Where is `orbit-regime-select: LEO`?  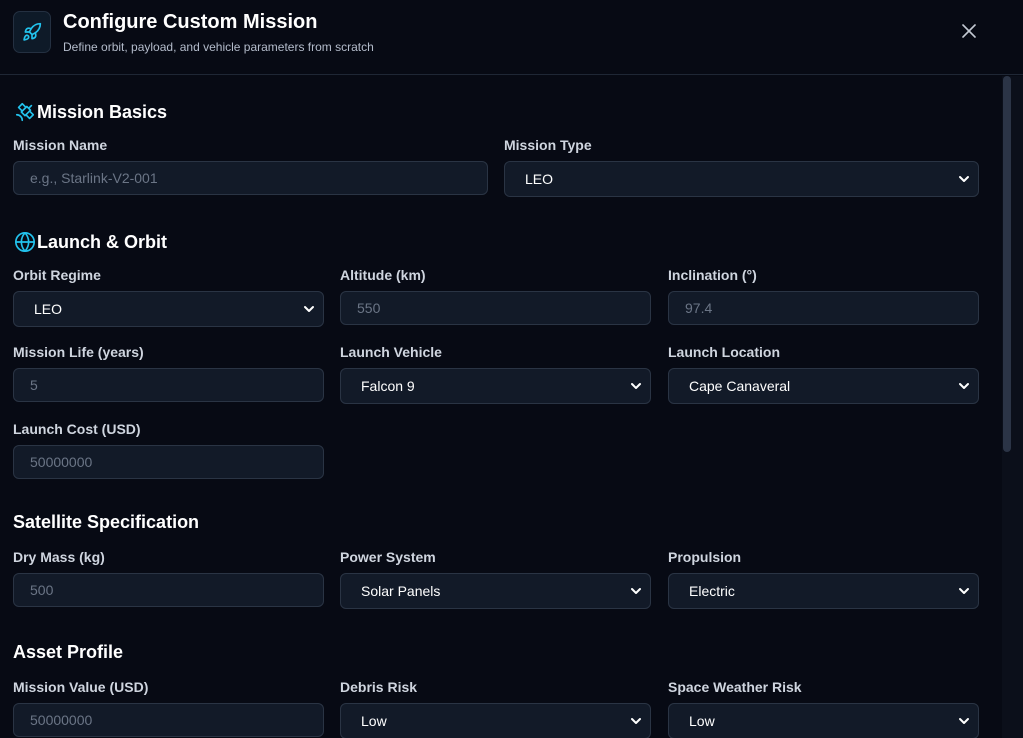 orbit-regime-select: LEO is located at coordinates (168, 309).